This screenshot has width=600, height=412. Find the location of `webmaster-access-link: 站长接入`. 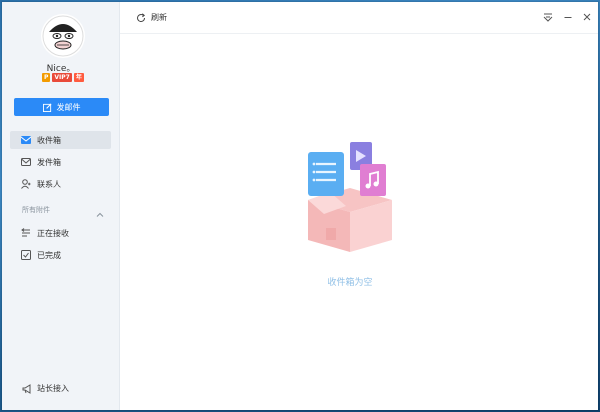

webmaster-access-link: 站长接入 is located at coordinates (45, 388).